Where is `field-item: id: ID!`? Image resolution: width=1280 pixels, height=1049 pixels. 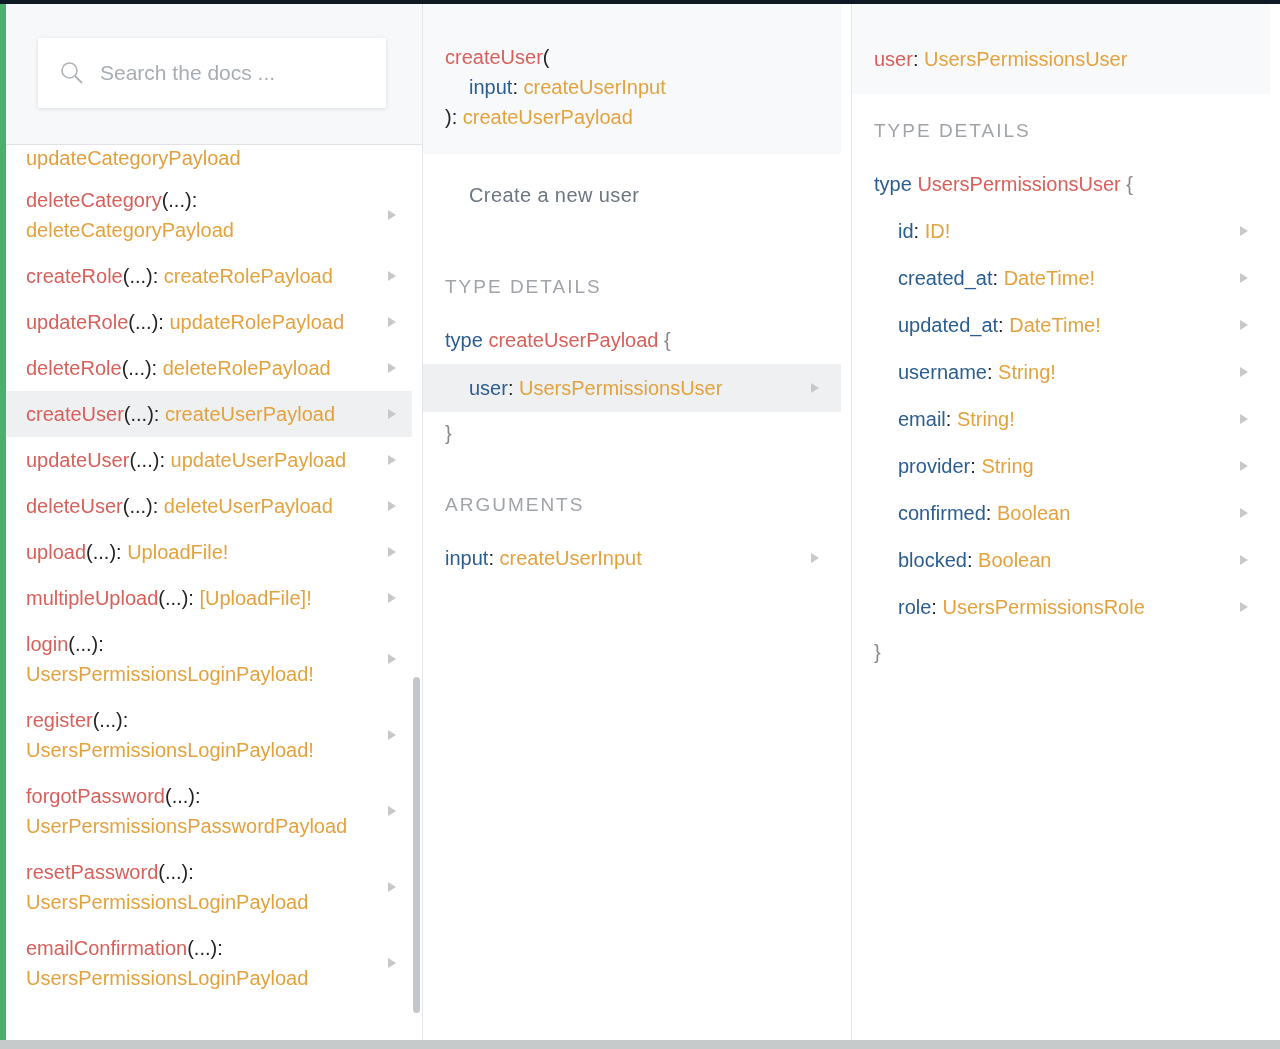
field-item: id: ID! is located at coordinates (1061, 231).